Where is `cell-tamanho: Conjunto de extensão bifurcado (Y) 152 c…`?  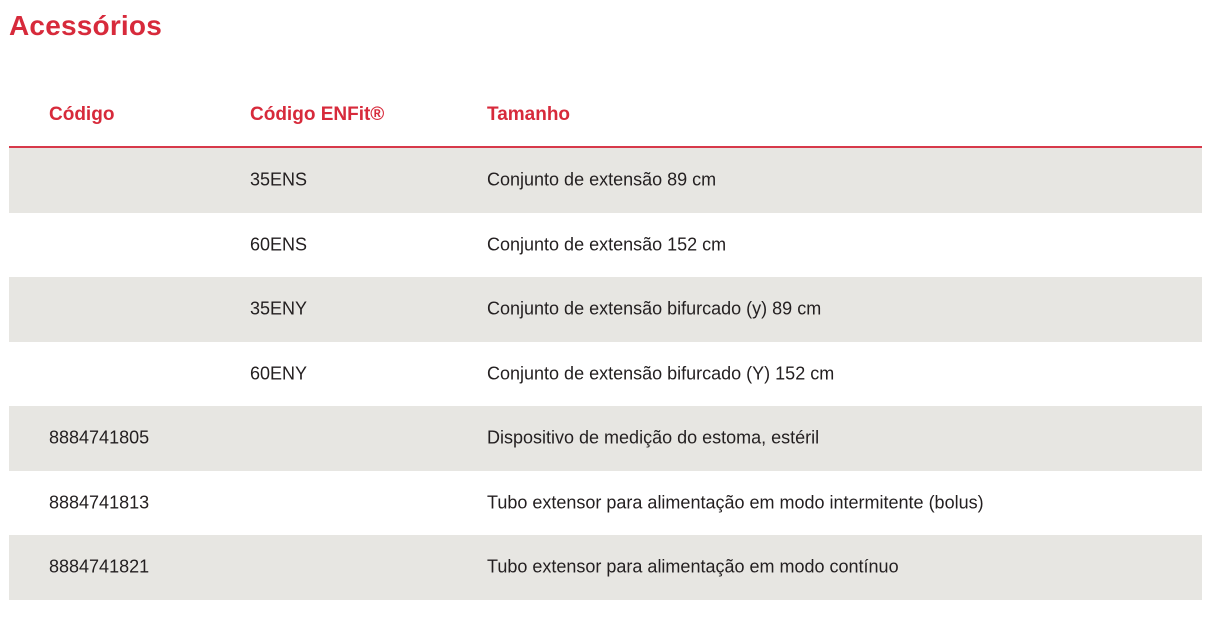 cell-tamanho: Conjunto de extensão bifurcado (Y) 152 c… is located at coordinates (661, 373).